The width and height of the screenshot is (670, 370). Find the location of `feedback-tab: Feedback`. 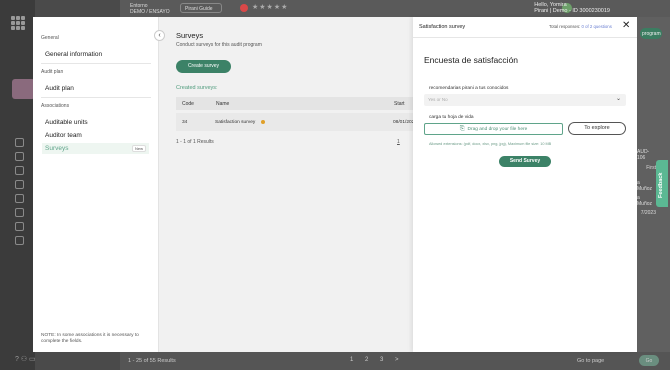

feedback-tab: Feedback is located at coordinates (662, 183).